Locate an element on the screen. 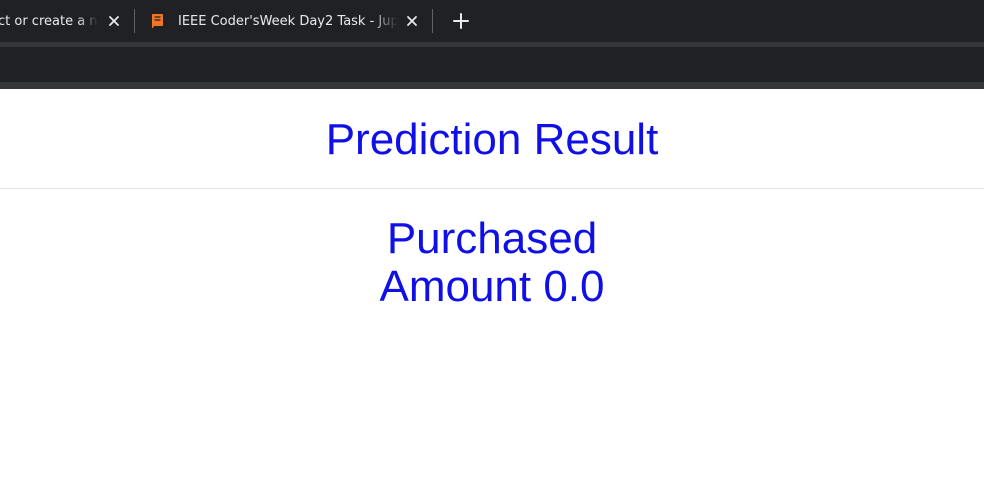 This screenshot has width=984, height=499. tab-ieee-coders-week: IEEE Coder'sWeek Day2 Task - Jup is located at coordinates (285, 21).